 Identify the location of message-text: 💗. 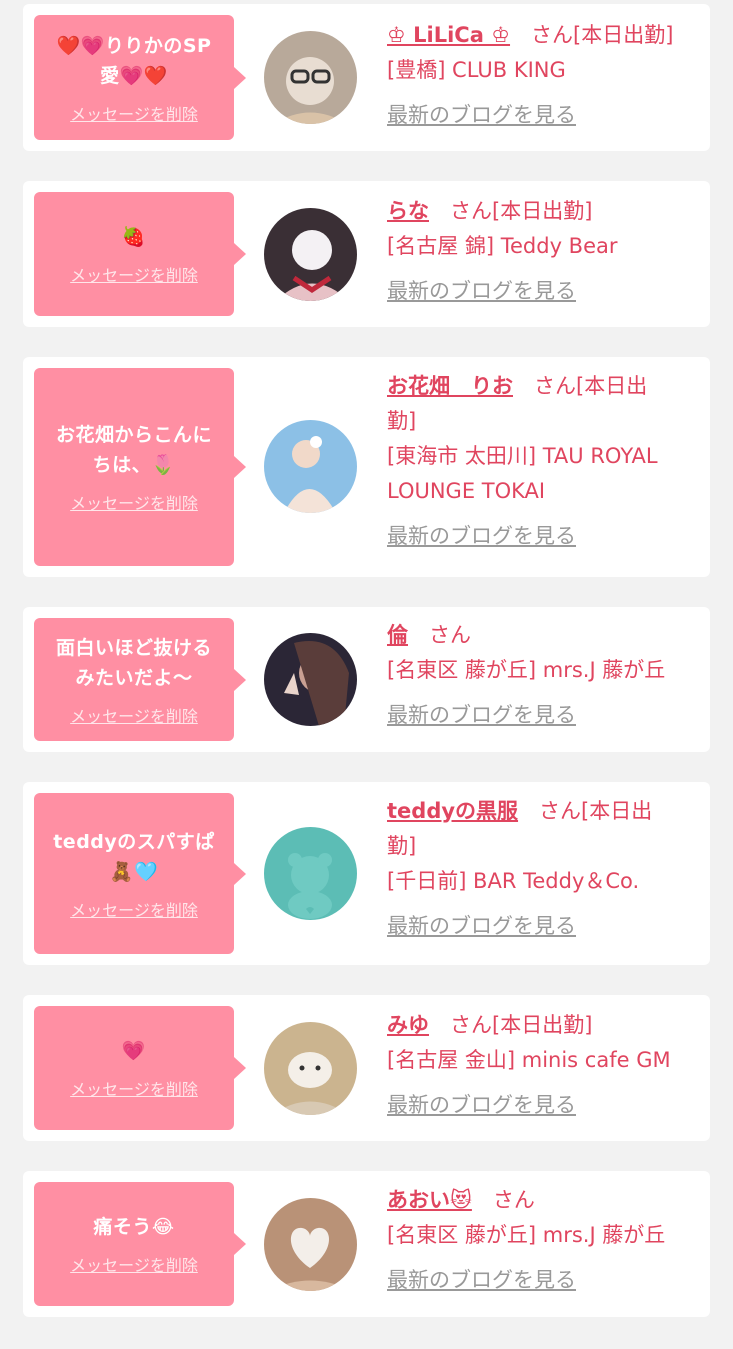
(134, 1051).